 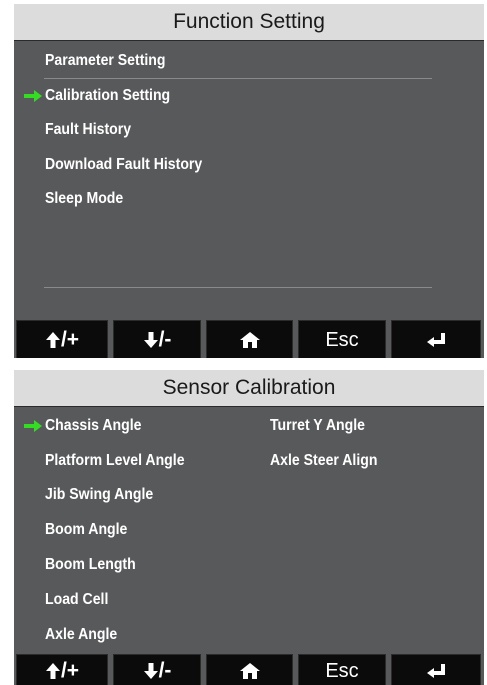 I want to click on menu-item-label: Sleep Mode, so click(x=84, y=198).